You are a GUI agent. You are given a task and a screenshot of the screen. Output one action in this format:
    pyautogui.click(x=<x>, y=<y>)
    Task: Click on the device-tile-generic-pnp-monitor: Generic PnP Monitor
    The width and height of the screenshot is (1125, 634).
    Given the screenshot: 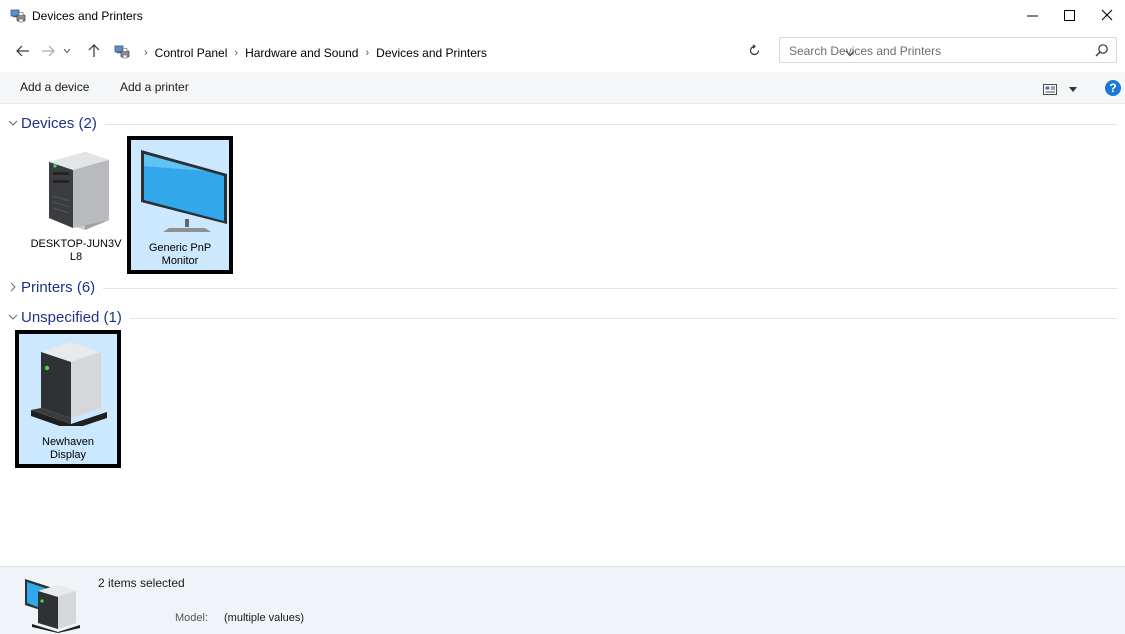 What is the action you would take?
    pyautogui.click(x=180, y=205)
    